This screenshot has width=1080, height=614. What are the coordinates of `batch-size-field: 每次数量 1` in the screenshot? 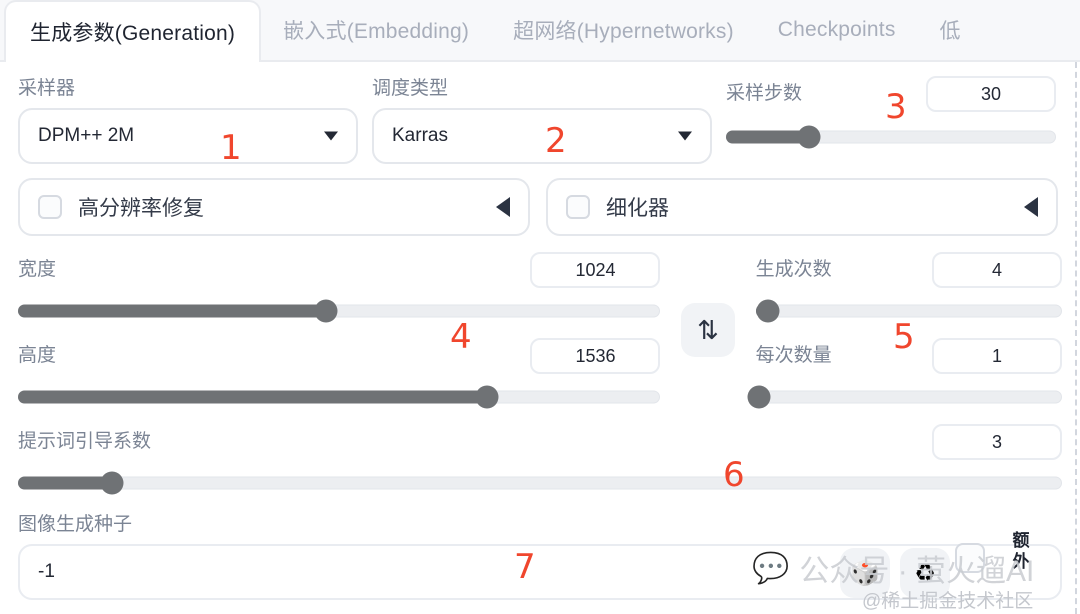 It's located at (904, 373).